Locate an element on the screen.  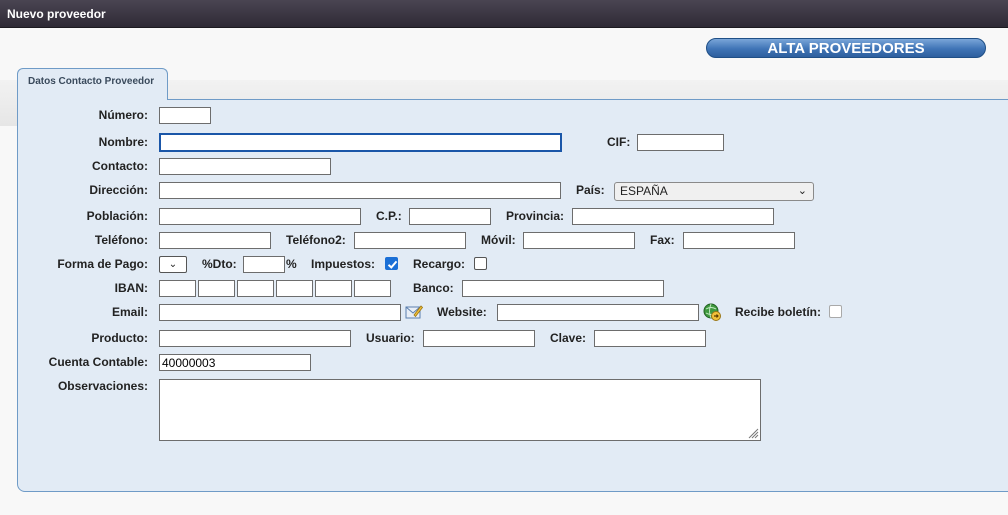
window-title: Nuevo proveedor is located at coordinates (56, 14).